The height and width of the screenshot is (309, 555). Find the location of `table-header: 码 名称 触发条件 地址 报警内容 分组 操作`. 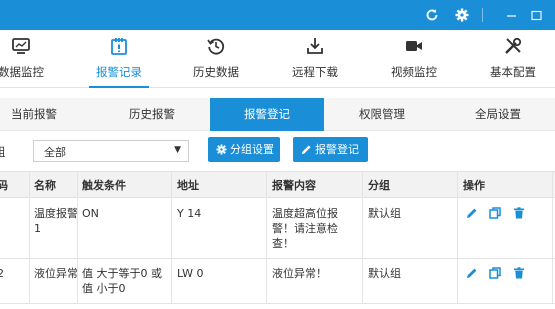

table-header: 码 名称 触发条件 地址 报警内容 分组 操作 is located at coordinates (277, 184).